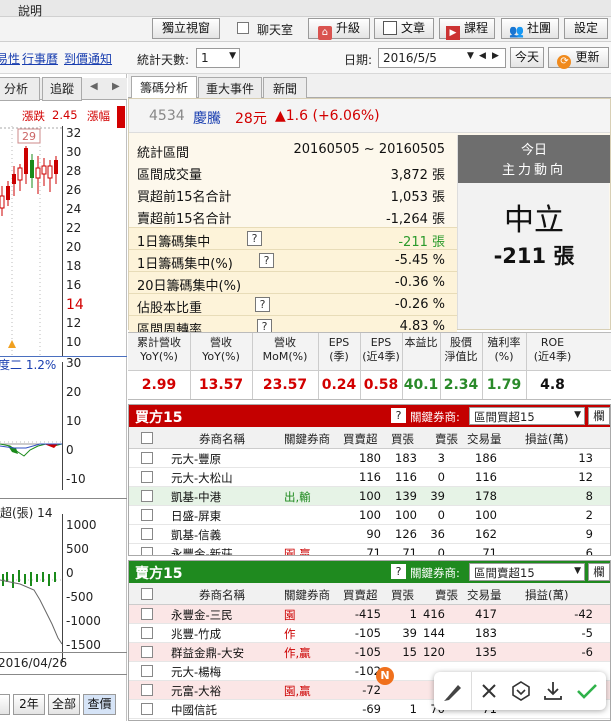 This screenshot has width=611, height=721. I want to click on download-tool, so click(553, 691).